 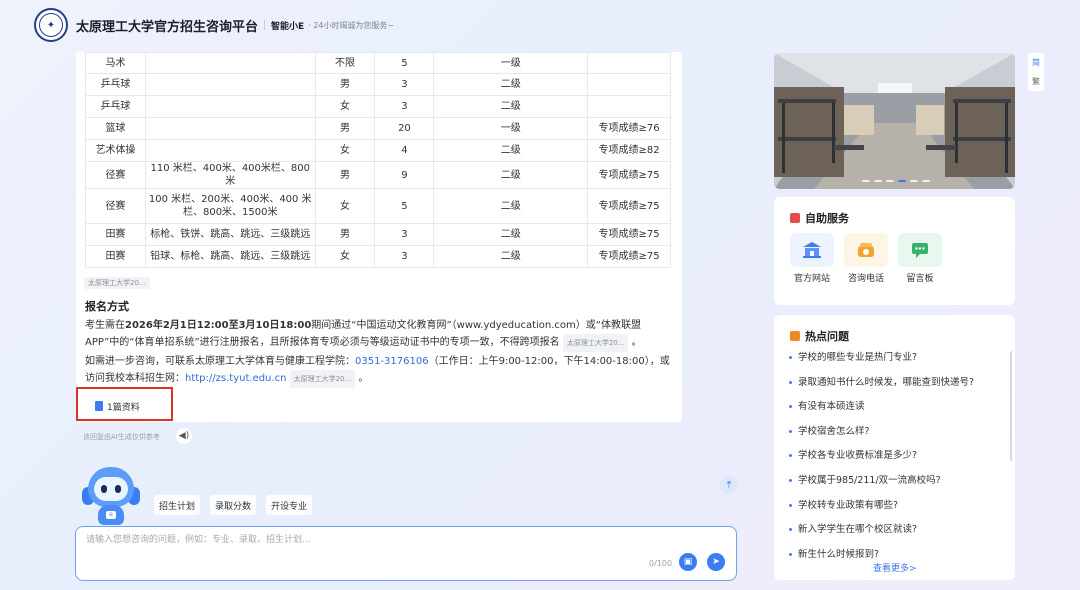 I want to click on table-row: 乒乓球 男 3 二级, so click(x=378, y=84).